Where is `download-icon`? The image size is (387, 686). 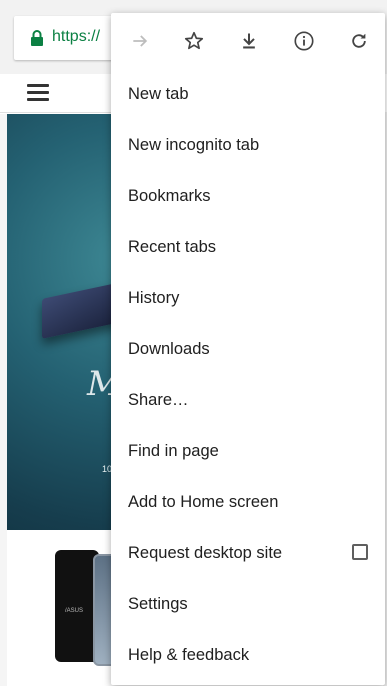
download-icon is located at coordinates (249, 41).